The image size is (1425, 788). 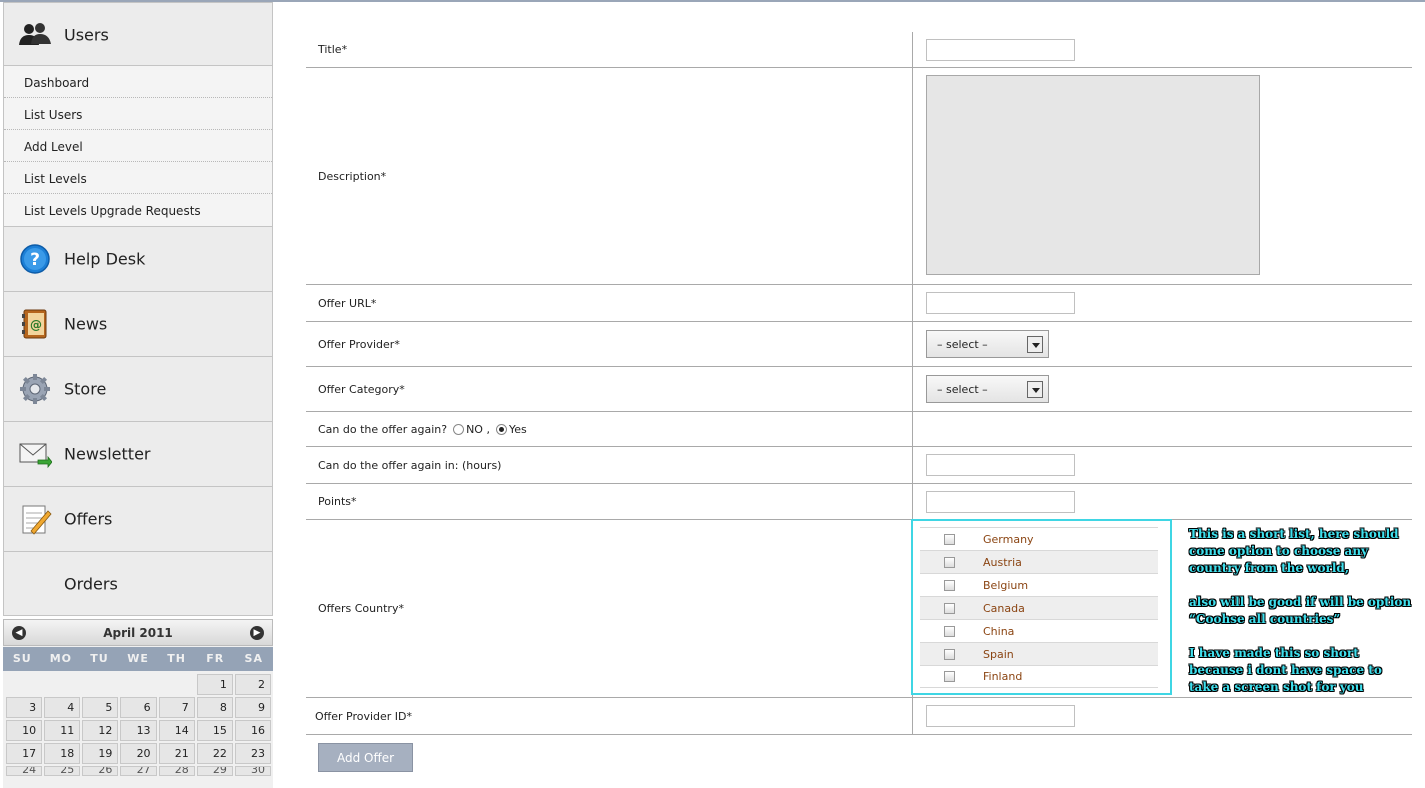 I want to click on calendar-day: 2, so click(x=252, y=684).